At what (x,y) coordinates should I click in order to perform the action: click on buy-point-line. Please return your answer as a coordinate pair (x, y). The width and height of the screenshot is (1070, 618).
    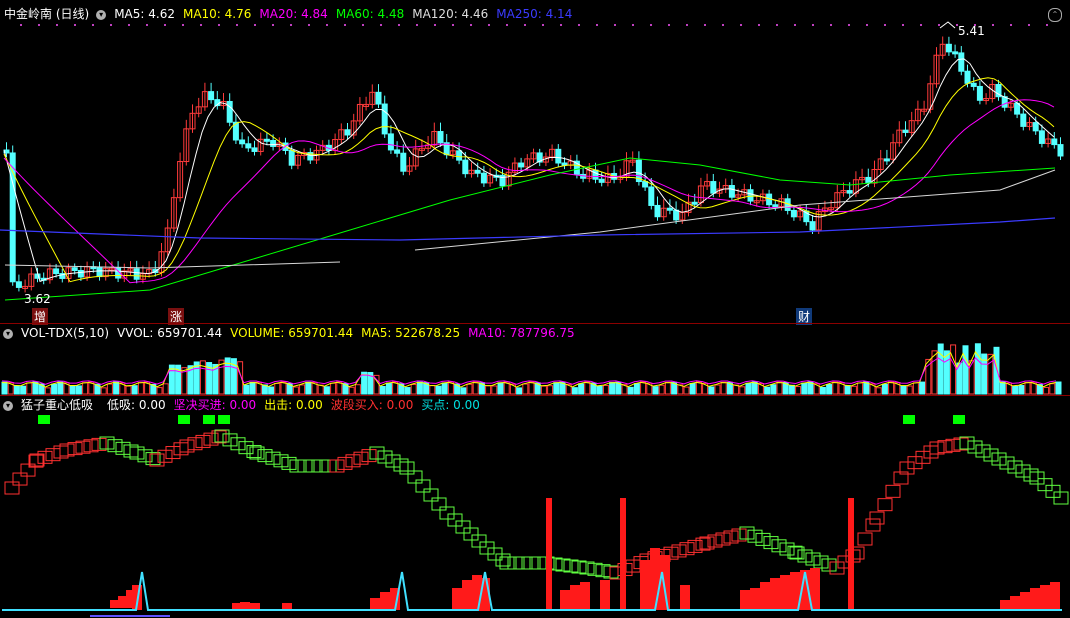
    Looking at the image, I should click on (532, 591).